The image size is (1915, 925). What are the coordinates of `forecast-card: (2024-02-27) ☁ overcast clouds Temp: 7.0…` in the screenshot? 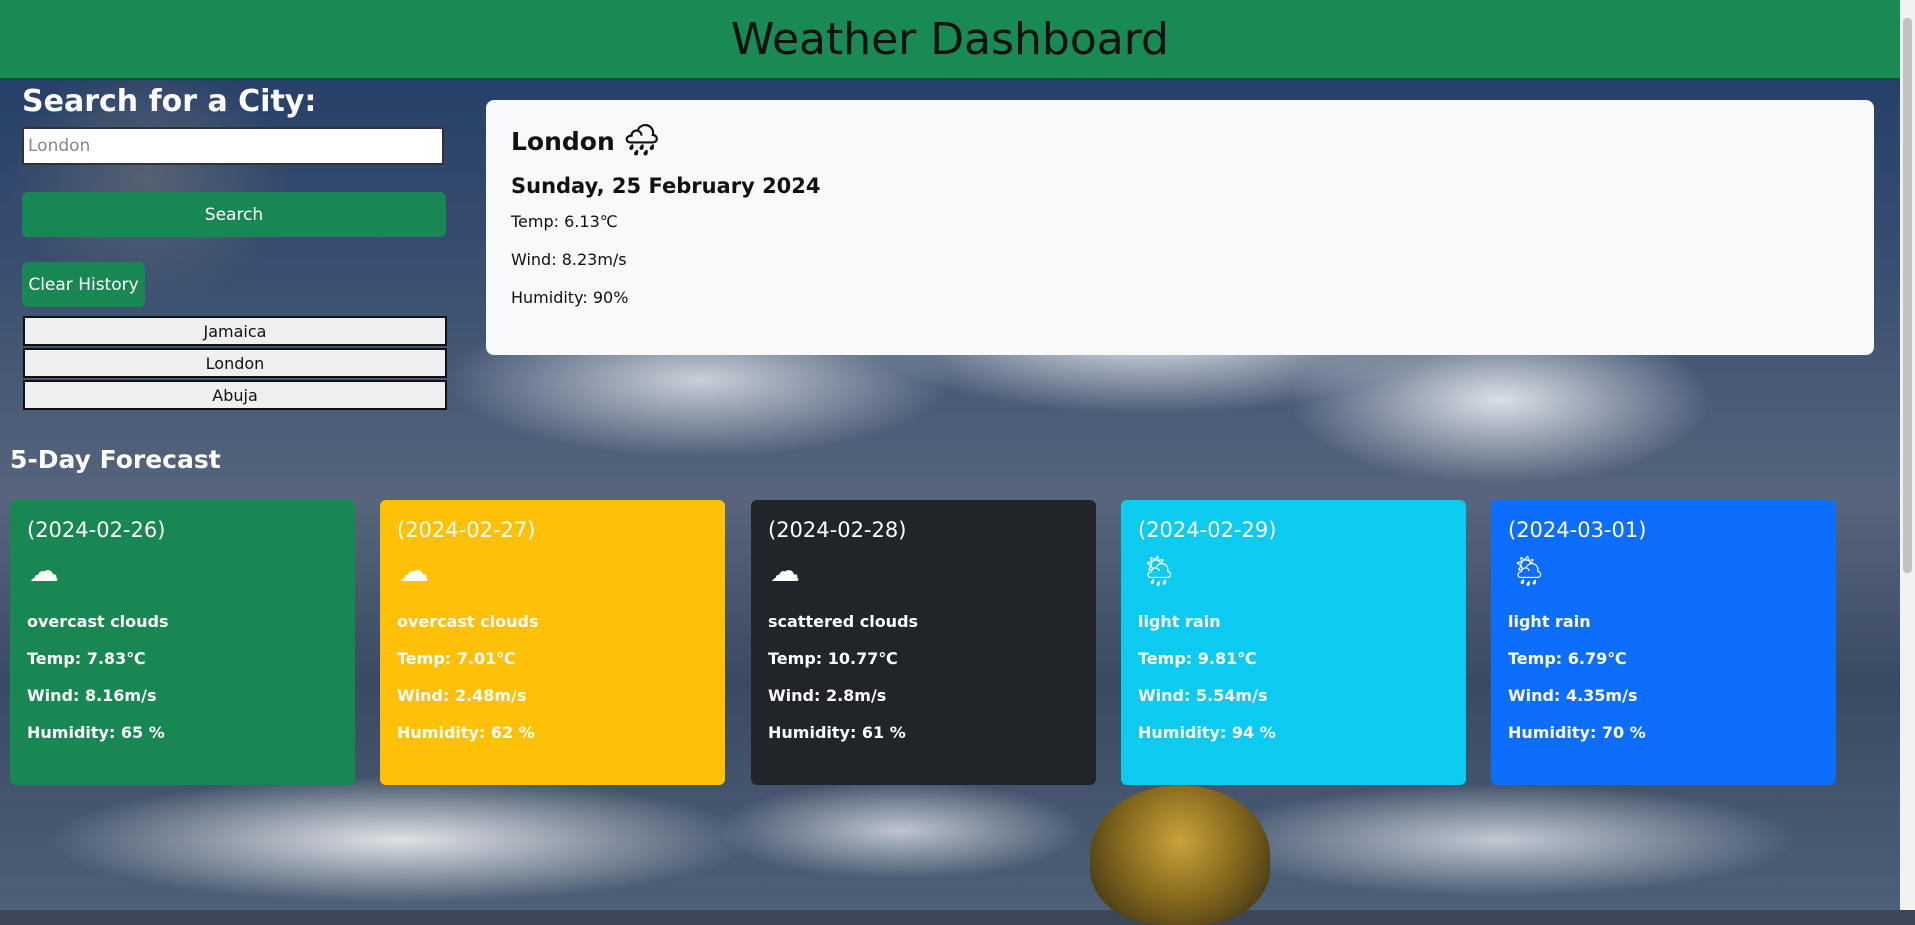 It's located at (552, 642).